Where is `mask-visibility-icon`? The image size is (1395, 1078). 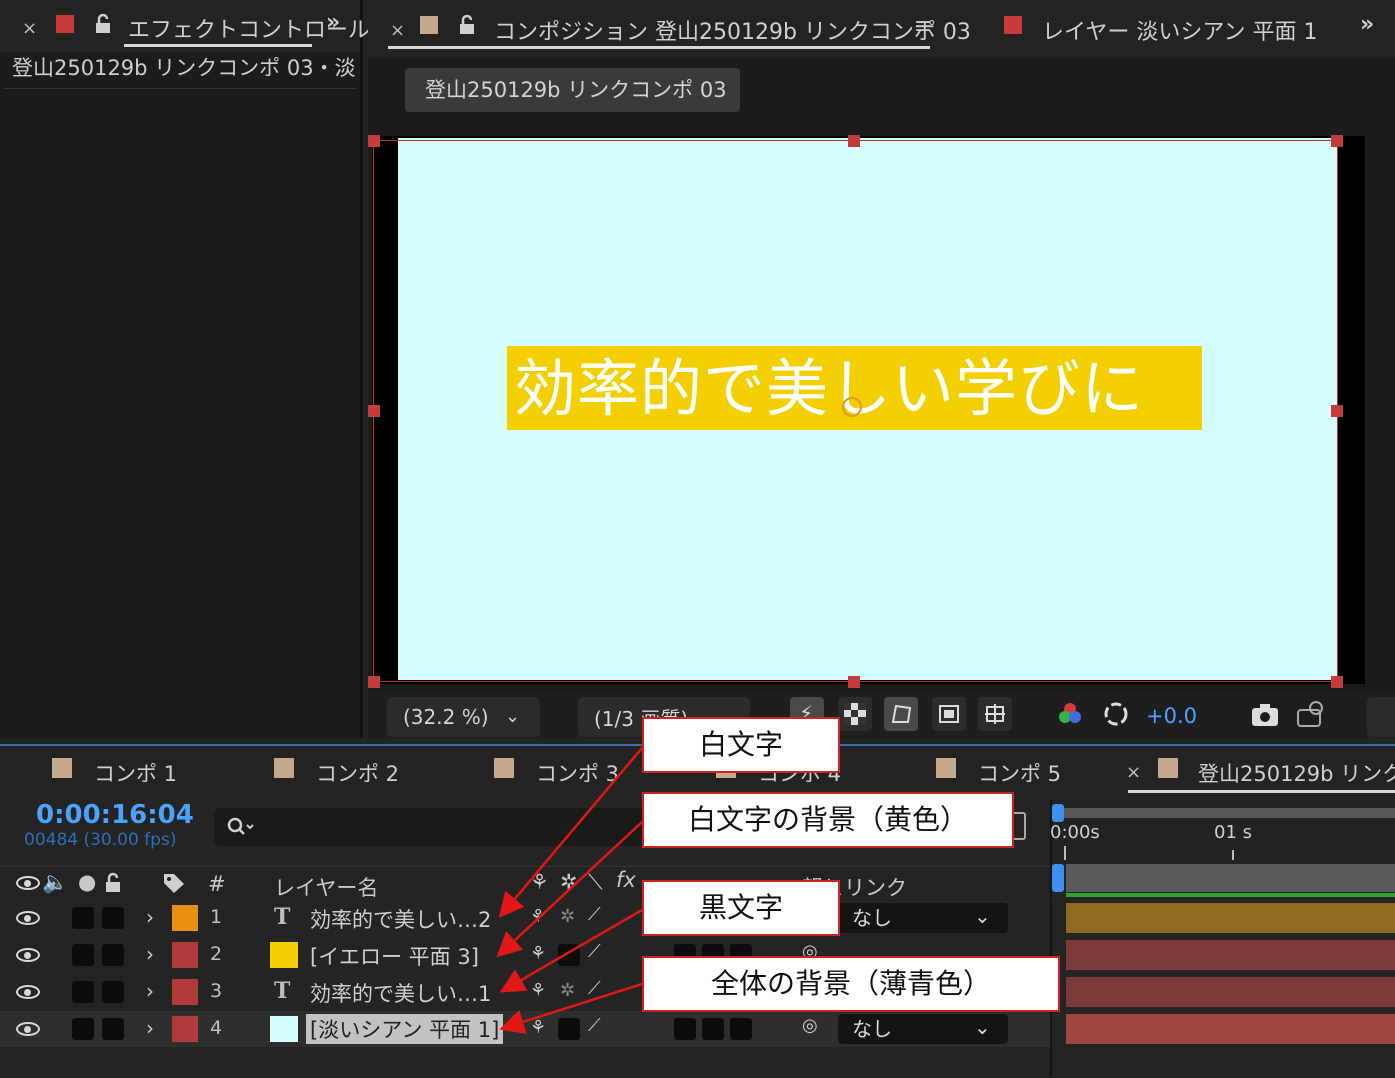 mask-visibility-icon is located at coordinates (901, 714).